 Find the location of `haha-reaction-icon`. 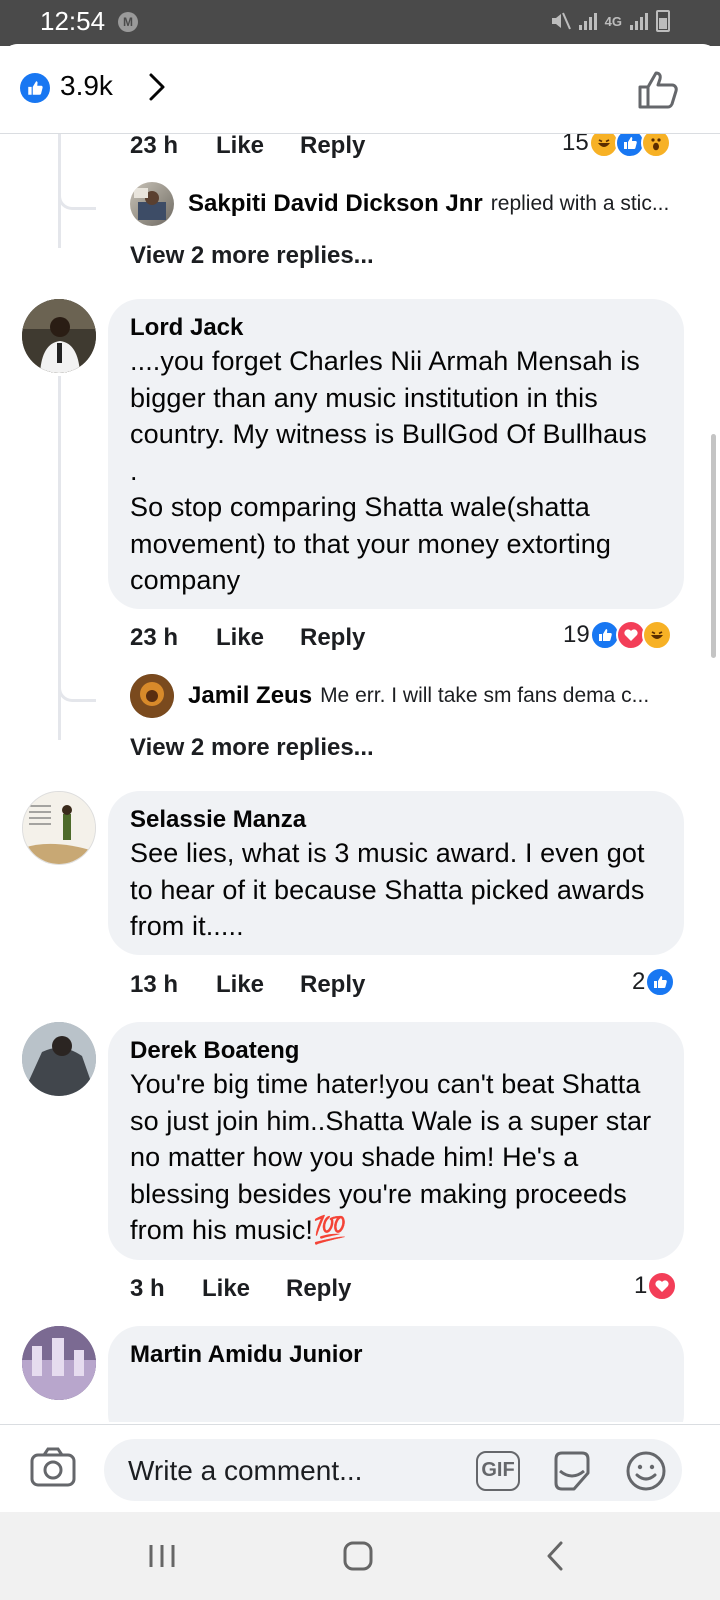

haha-reaction-icon is located at coordinates (656, 635).